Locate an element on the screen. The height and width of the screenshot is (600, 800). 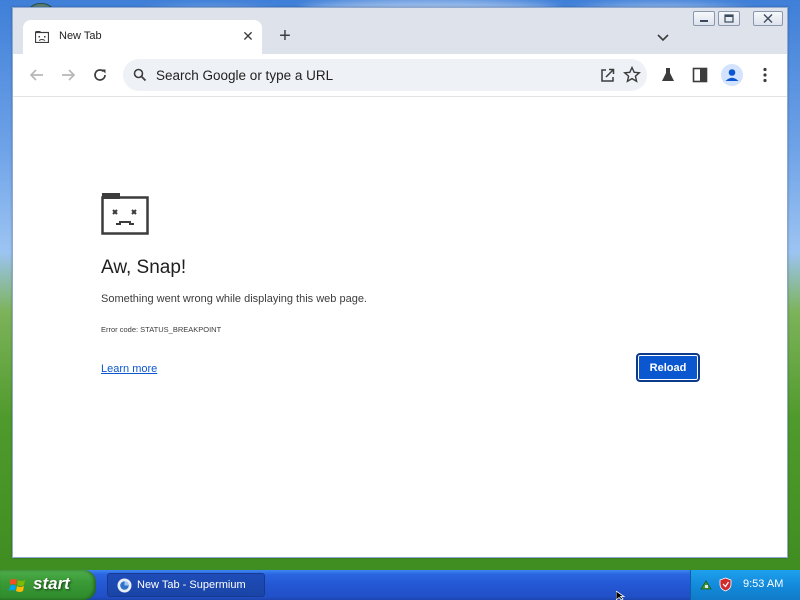
start-button: start is located at coordinates (48, 585).